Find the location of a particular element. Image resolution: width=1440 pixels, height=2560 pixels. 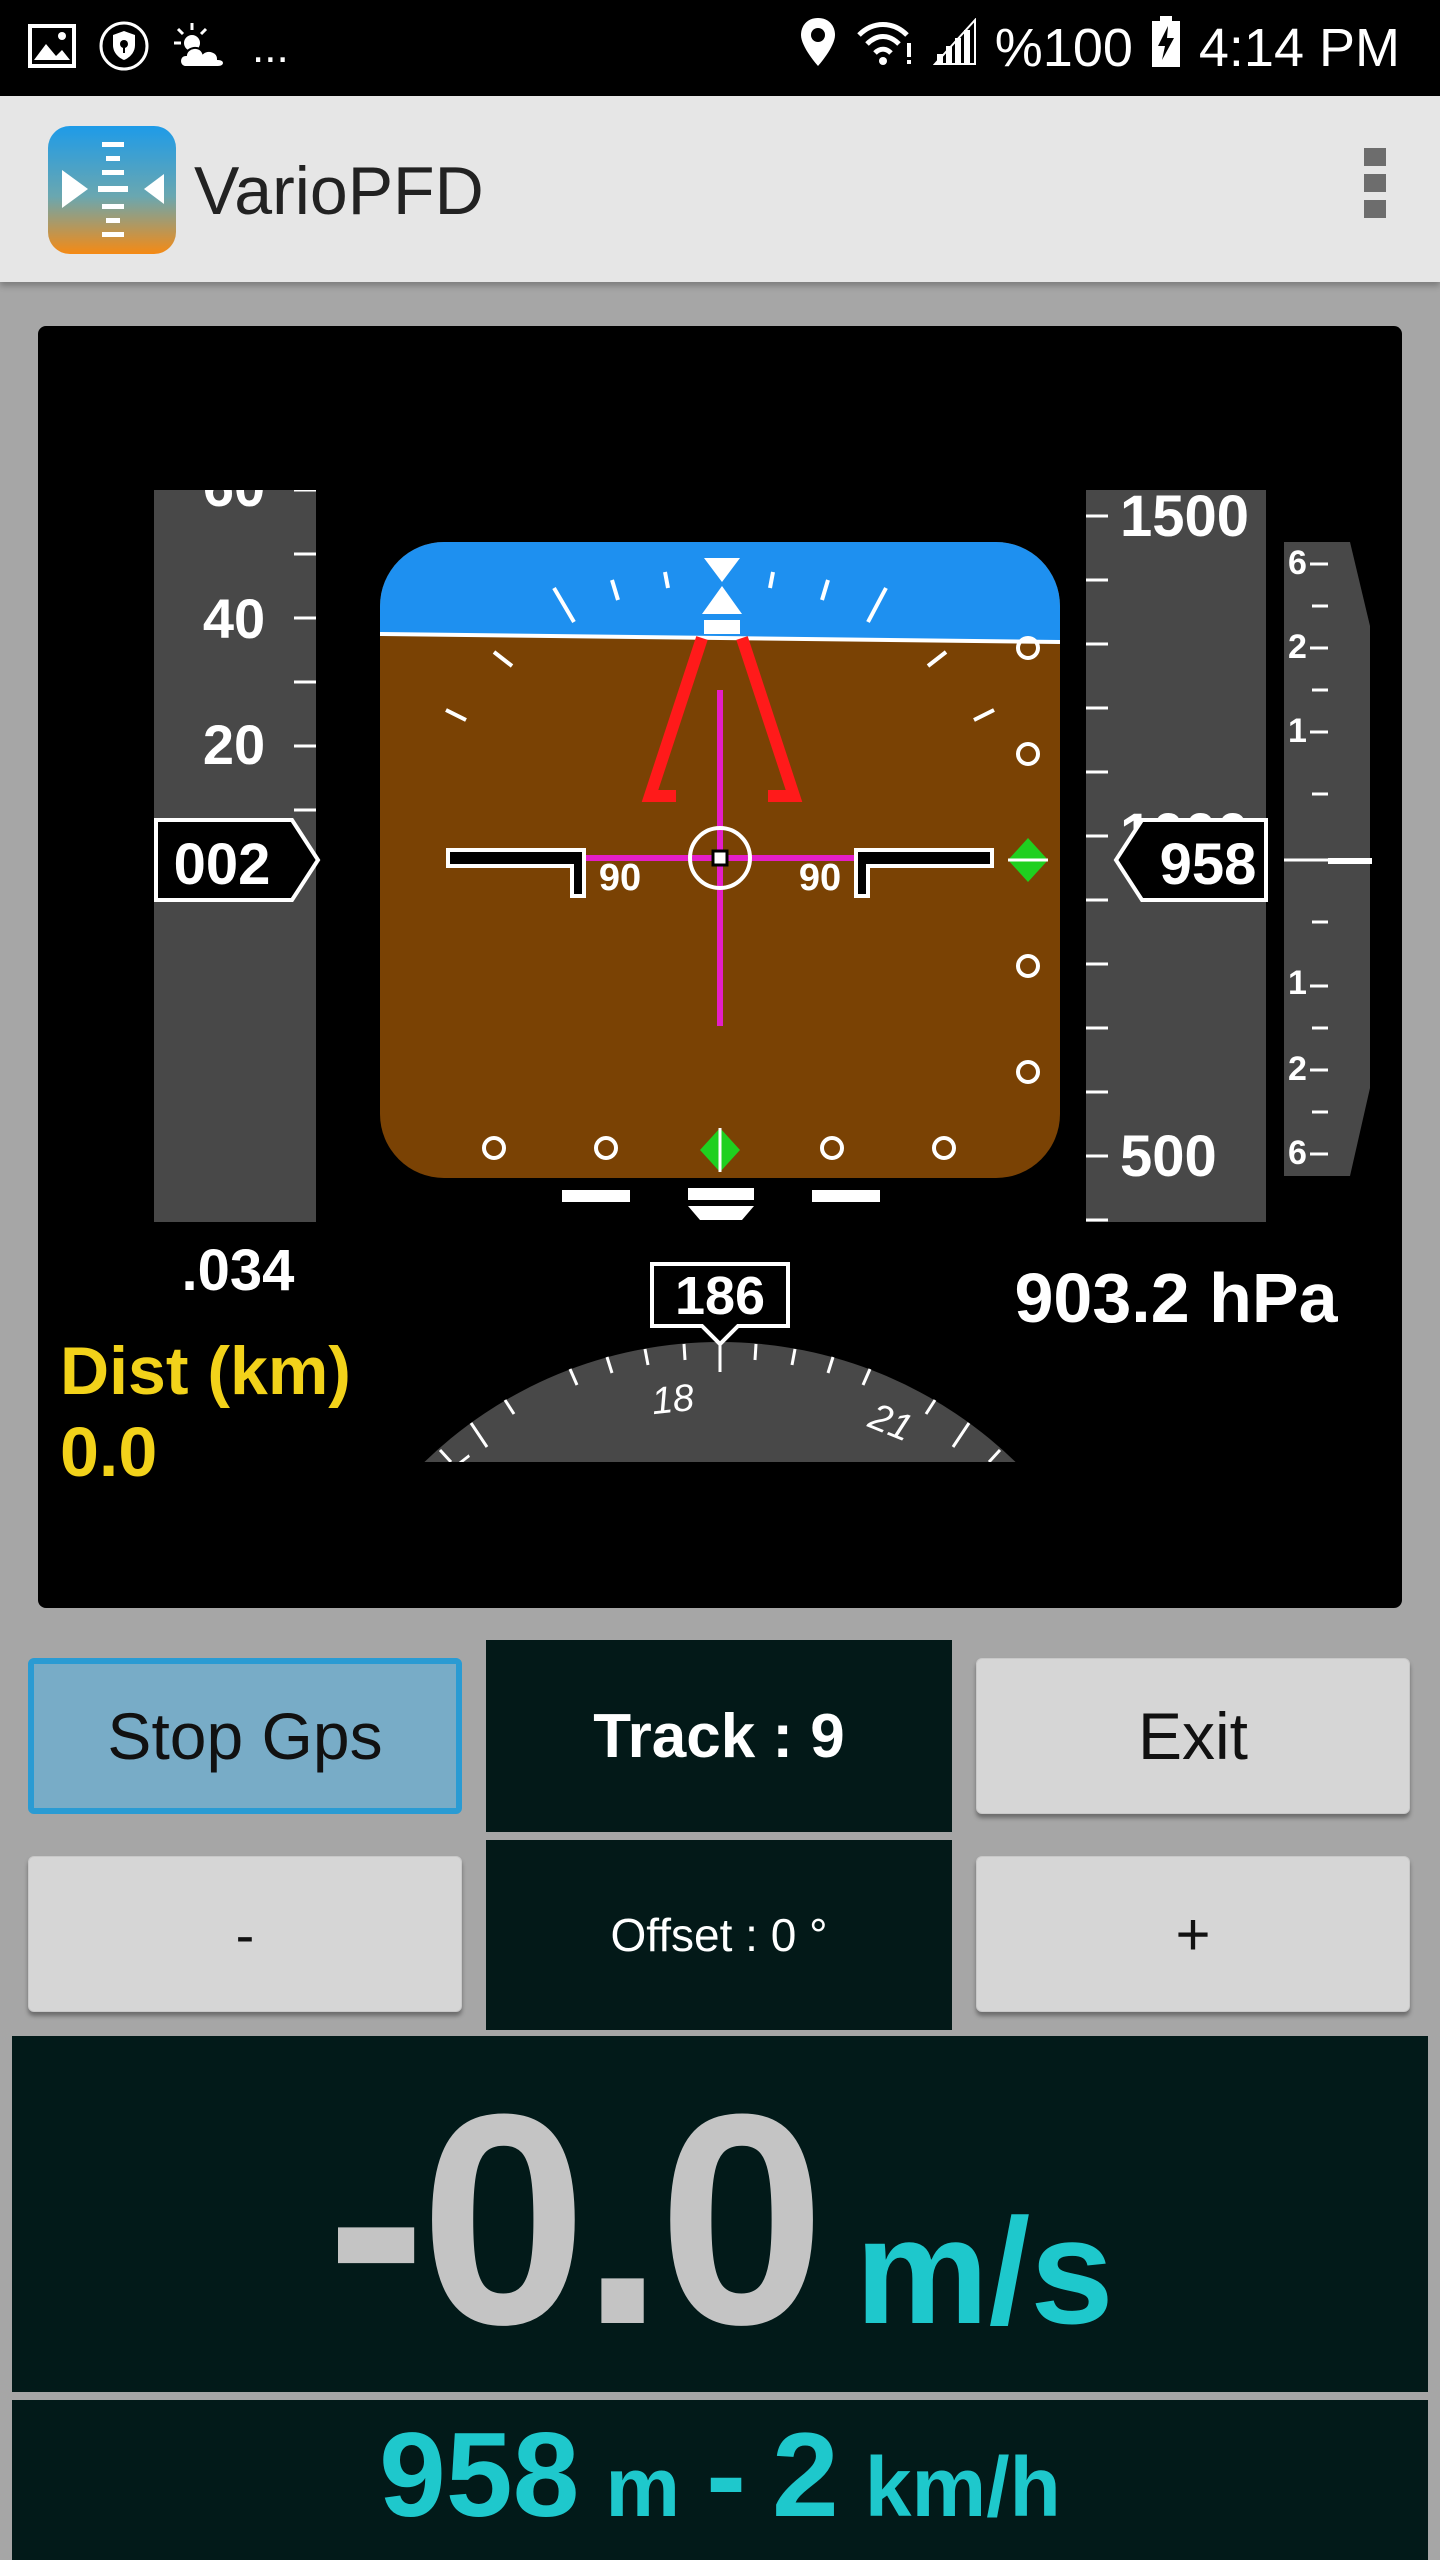

battery-charging-icon is located at coordinates (1166, 48).